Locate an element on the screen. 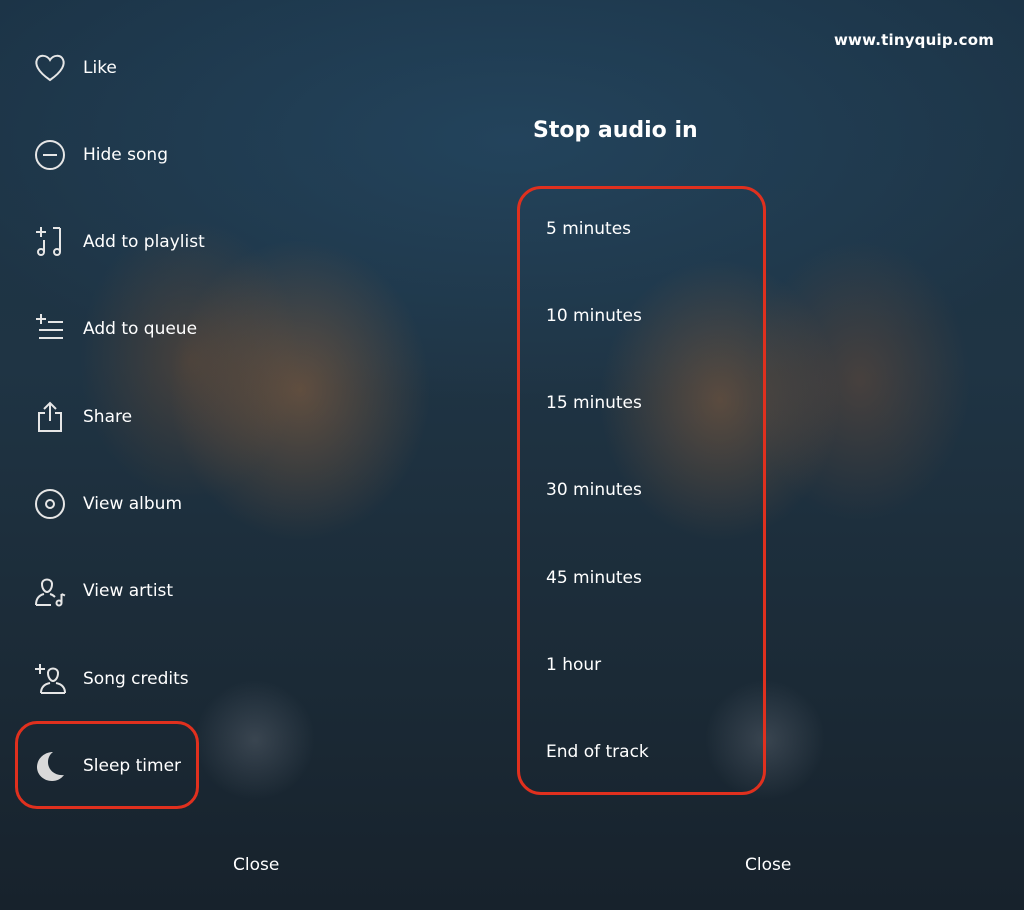  minus-circle-icon is located at coordinates (50, 155).